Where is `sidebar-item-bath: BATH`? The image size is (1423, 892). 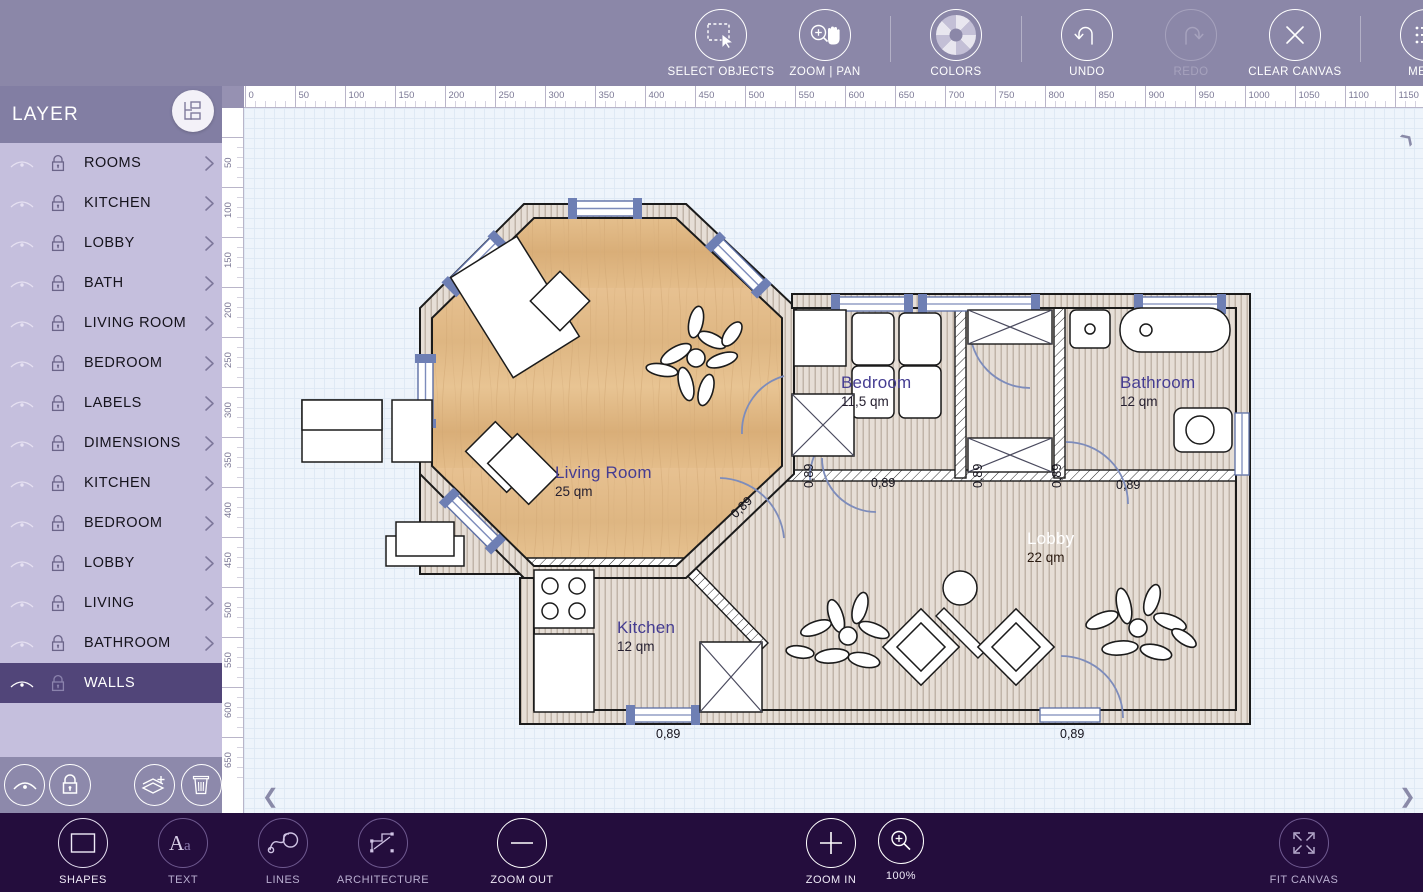
sidebar-item-bath: BATH is located at coordinates (111, 283).